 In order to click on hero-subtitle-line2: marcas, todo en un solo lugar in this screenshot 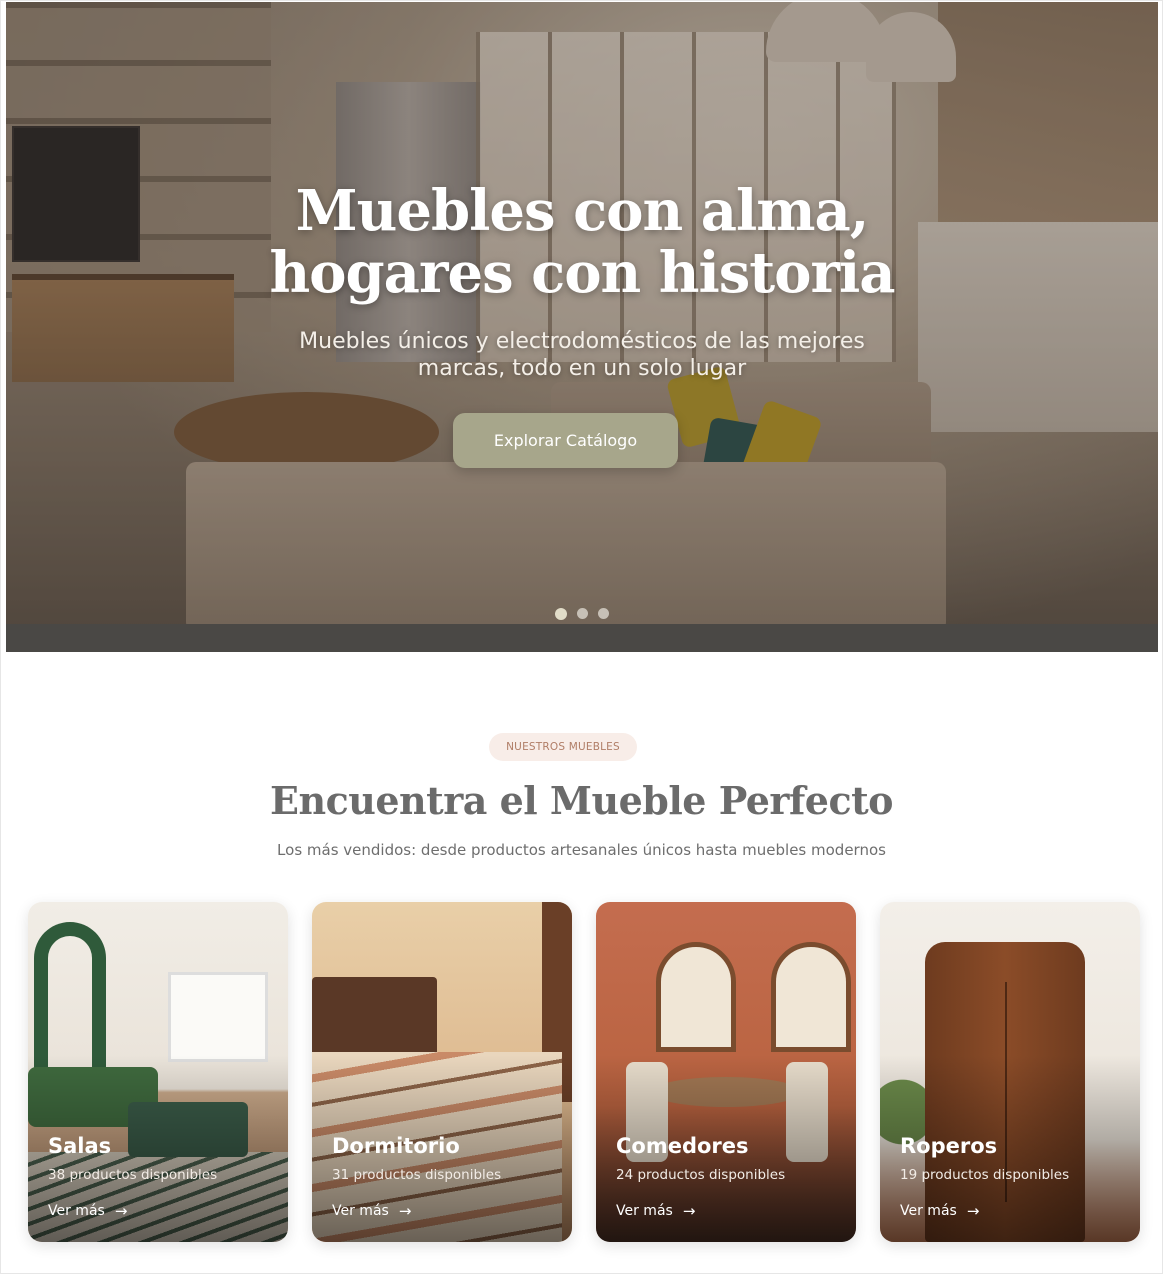, I will do `click(582, 368)`.